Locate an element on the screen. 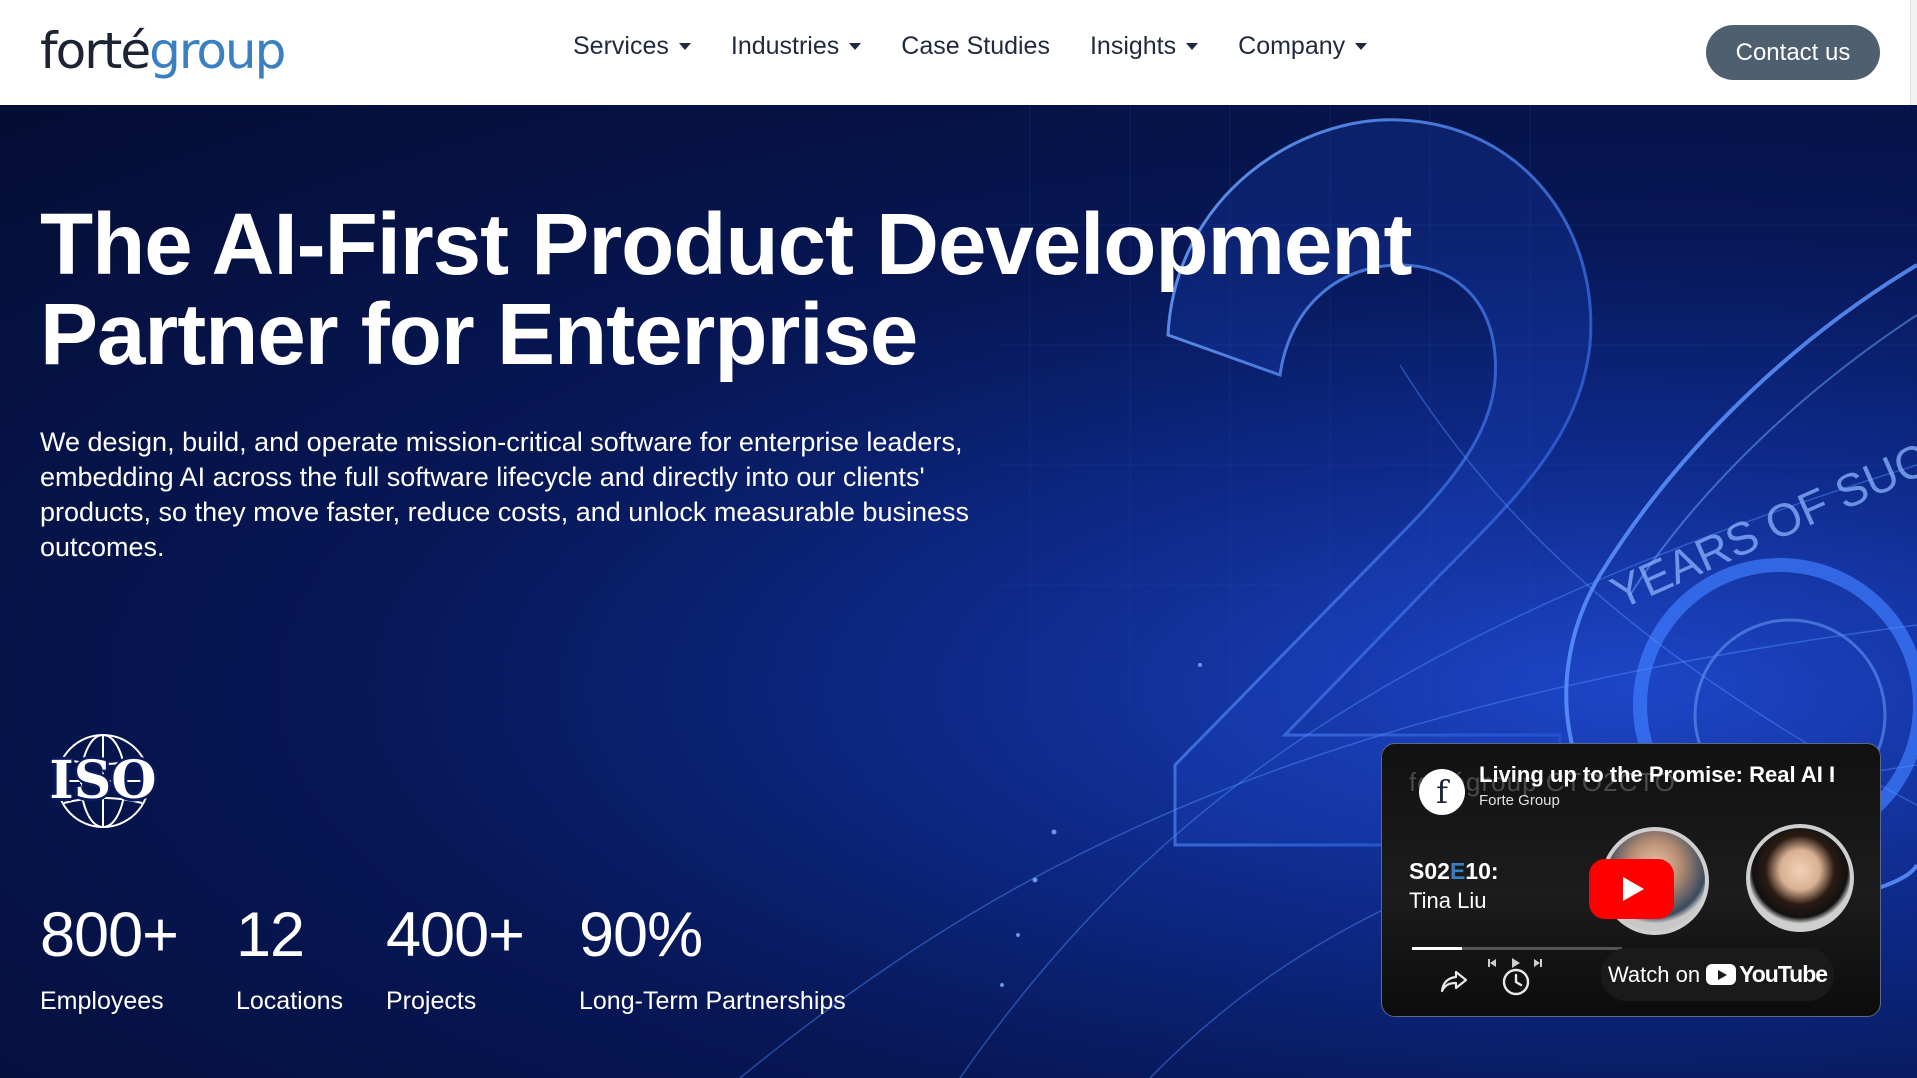  nav-services: Services is located at coordinates (632, 46).